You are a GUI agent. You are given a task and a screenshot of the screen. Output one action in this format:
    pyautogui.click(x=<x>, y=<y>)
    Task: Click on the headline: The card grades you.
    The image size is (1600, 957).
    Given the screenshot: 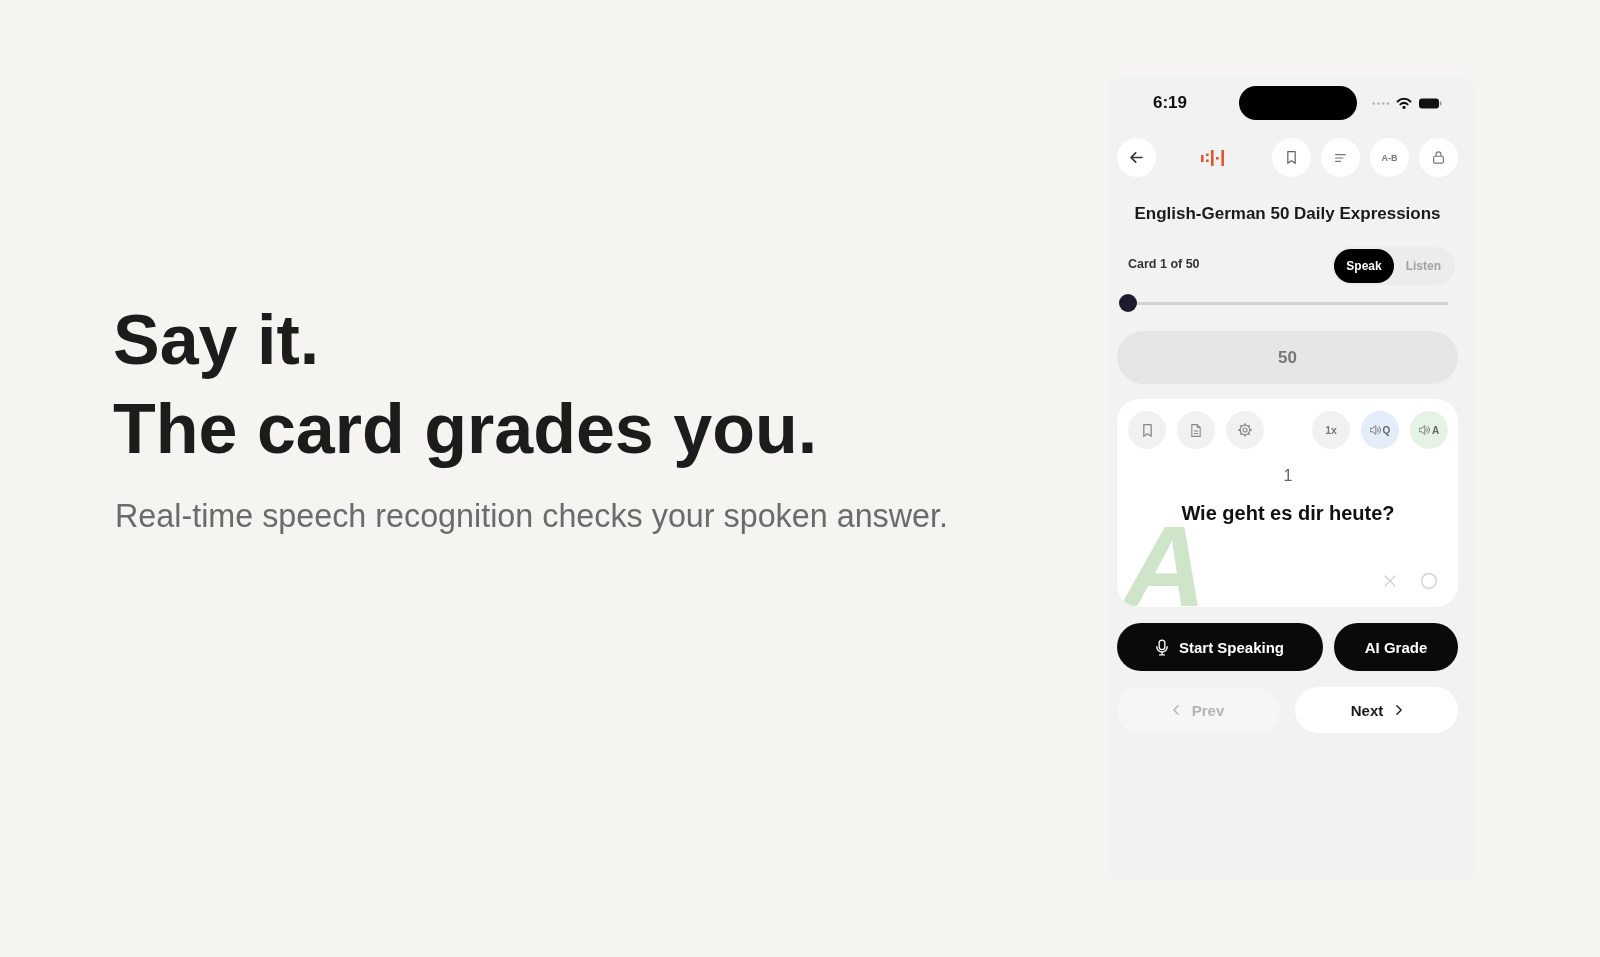 What is the action you would take?
    pyautogui.click(x=465, y=429)
    